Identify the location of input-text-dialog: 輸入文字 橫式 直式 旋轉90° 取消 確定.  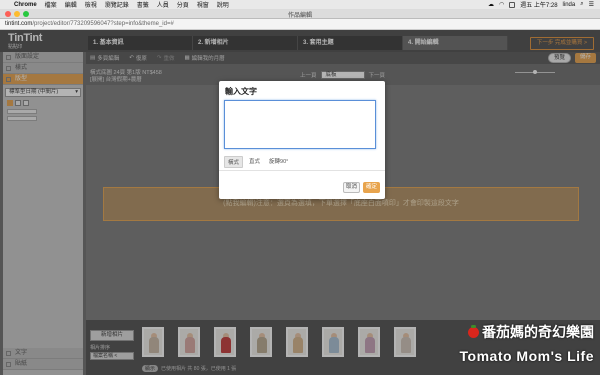
(302, 140).